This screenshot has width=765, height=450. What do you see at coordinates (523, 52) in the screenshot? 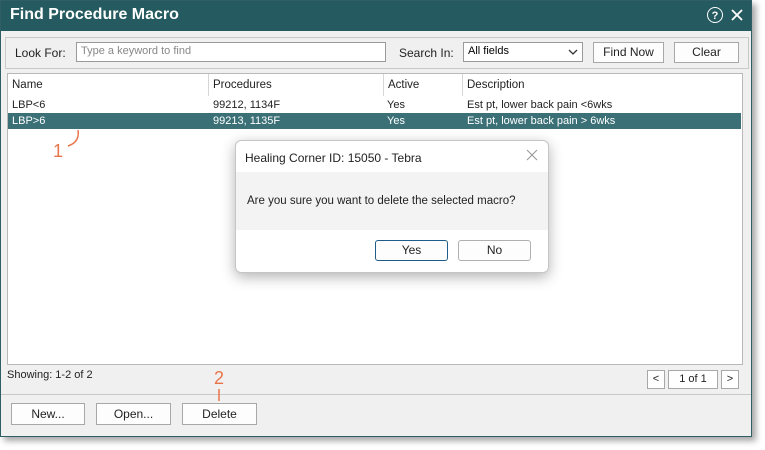
I see `search-in-select: All fields` at bounding box center [523, 52].